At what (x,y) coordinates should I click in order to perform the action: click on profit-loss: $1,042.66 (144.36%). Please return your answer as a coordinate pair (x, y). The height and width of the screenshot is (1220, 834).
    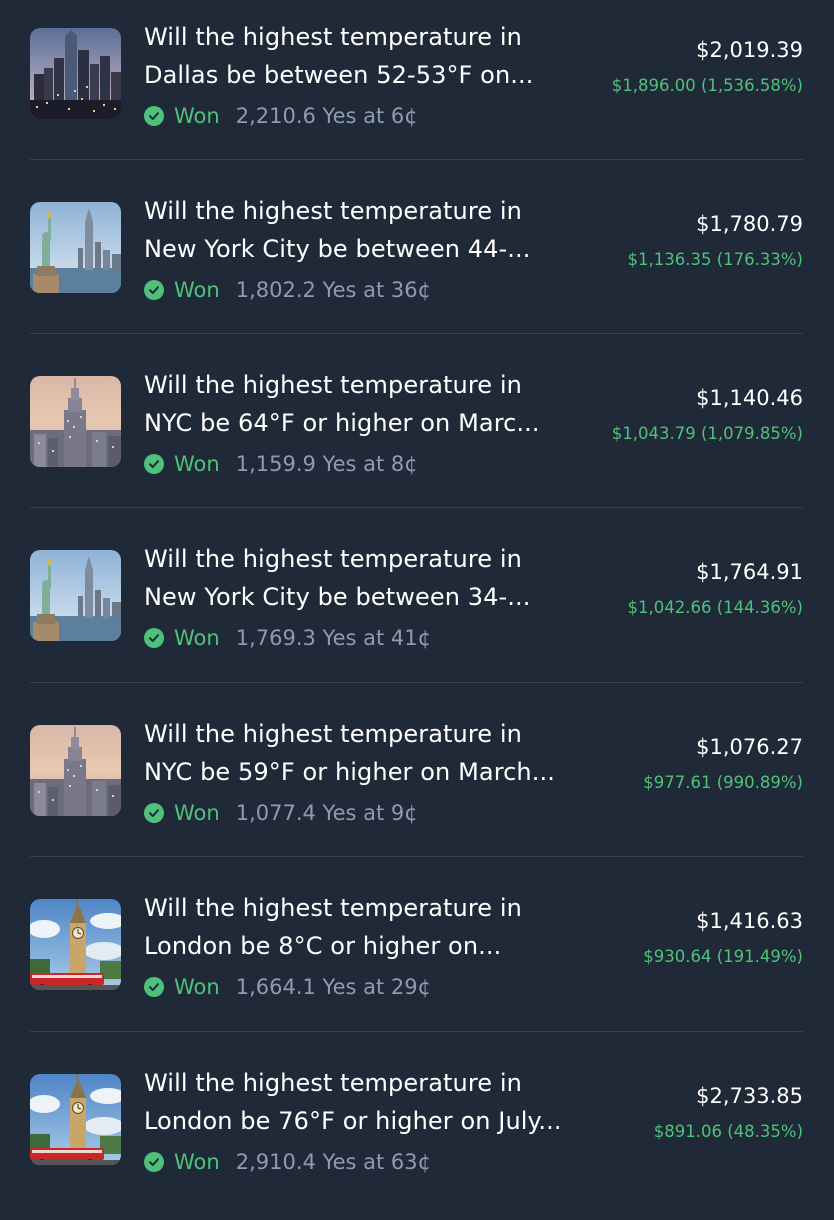
    Looking at the image, I should click on (715, 607).